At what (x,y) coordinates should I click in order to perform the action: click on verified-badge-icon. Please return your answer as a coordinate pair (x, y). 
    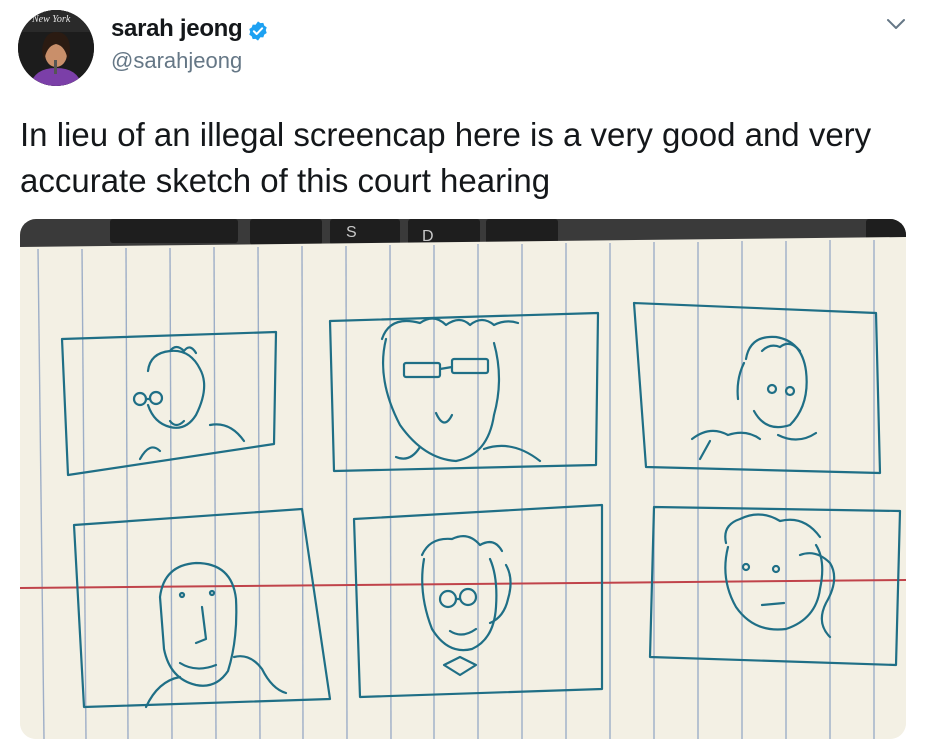
    Looking at the image, I should click on (258, 31).